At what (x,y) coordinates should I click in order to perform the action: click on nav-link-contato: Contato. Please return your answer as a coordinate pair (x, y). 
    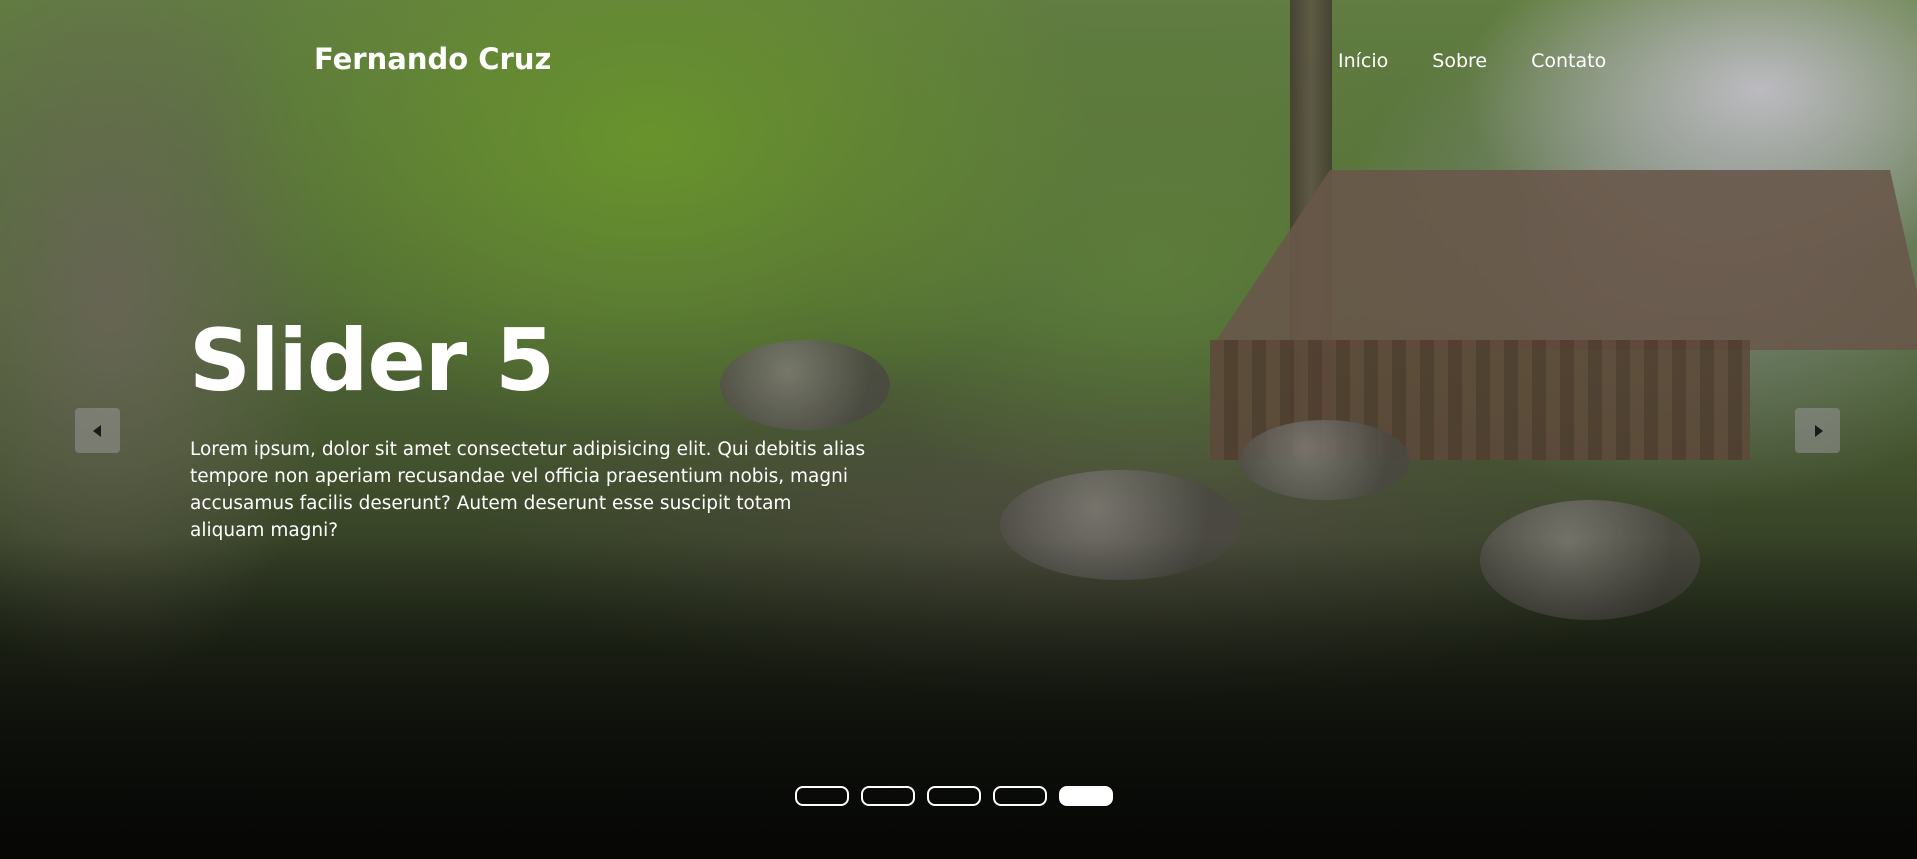
    Looking at the image, I should click on (1568, 61).